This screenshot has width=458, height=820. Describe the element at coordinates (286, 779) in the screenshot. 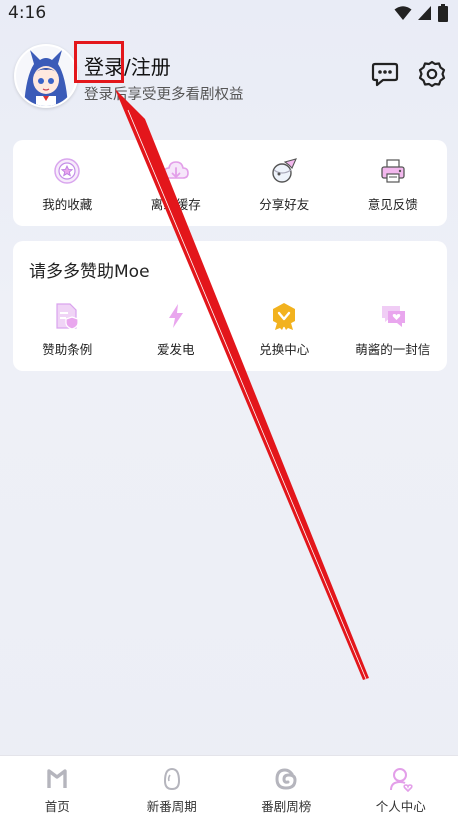

I see `swirl-icon` at that location.